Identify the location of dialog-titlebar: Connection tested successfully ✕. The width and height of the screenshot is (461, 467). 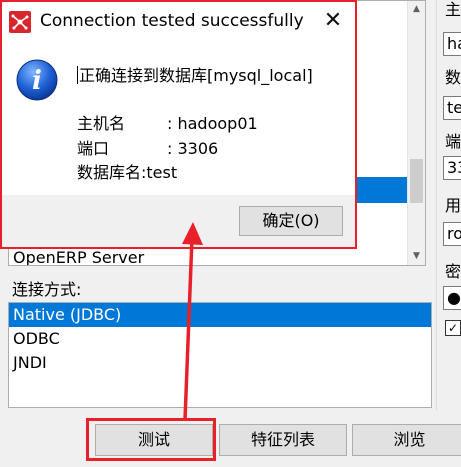
(178, 21).